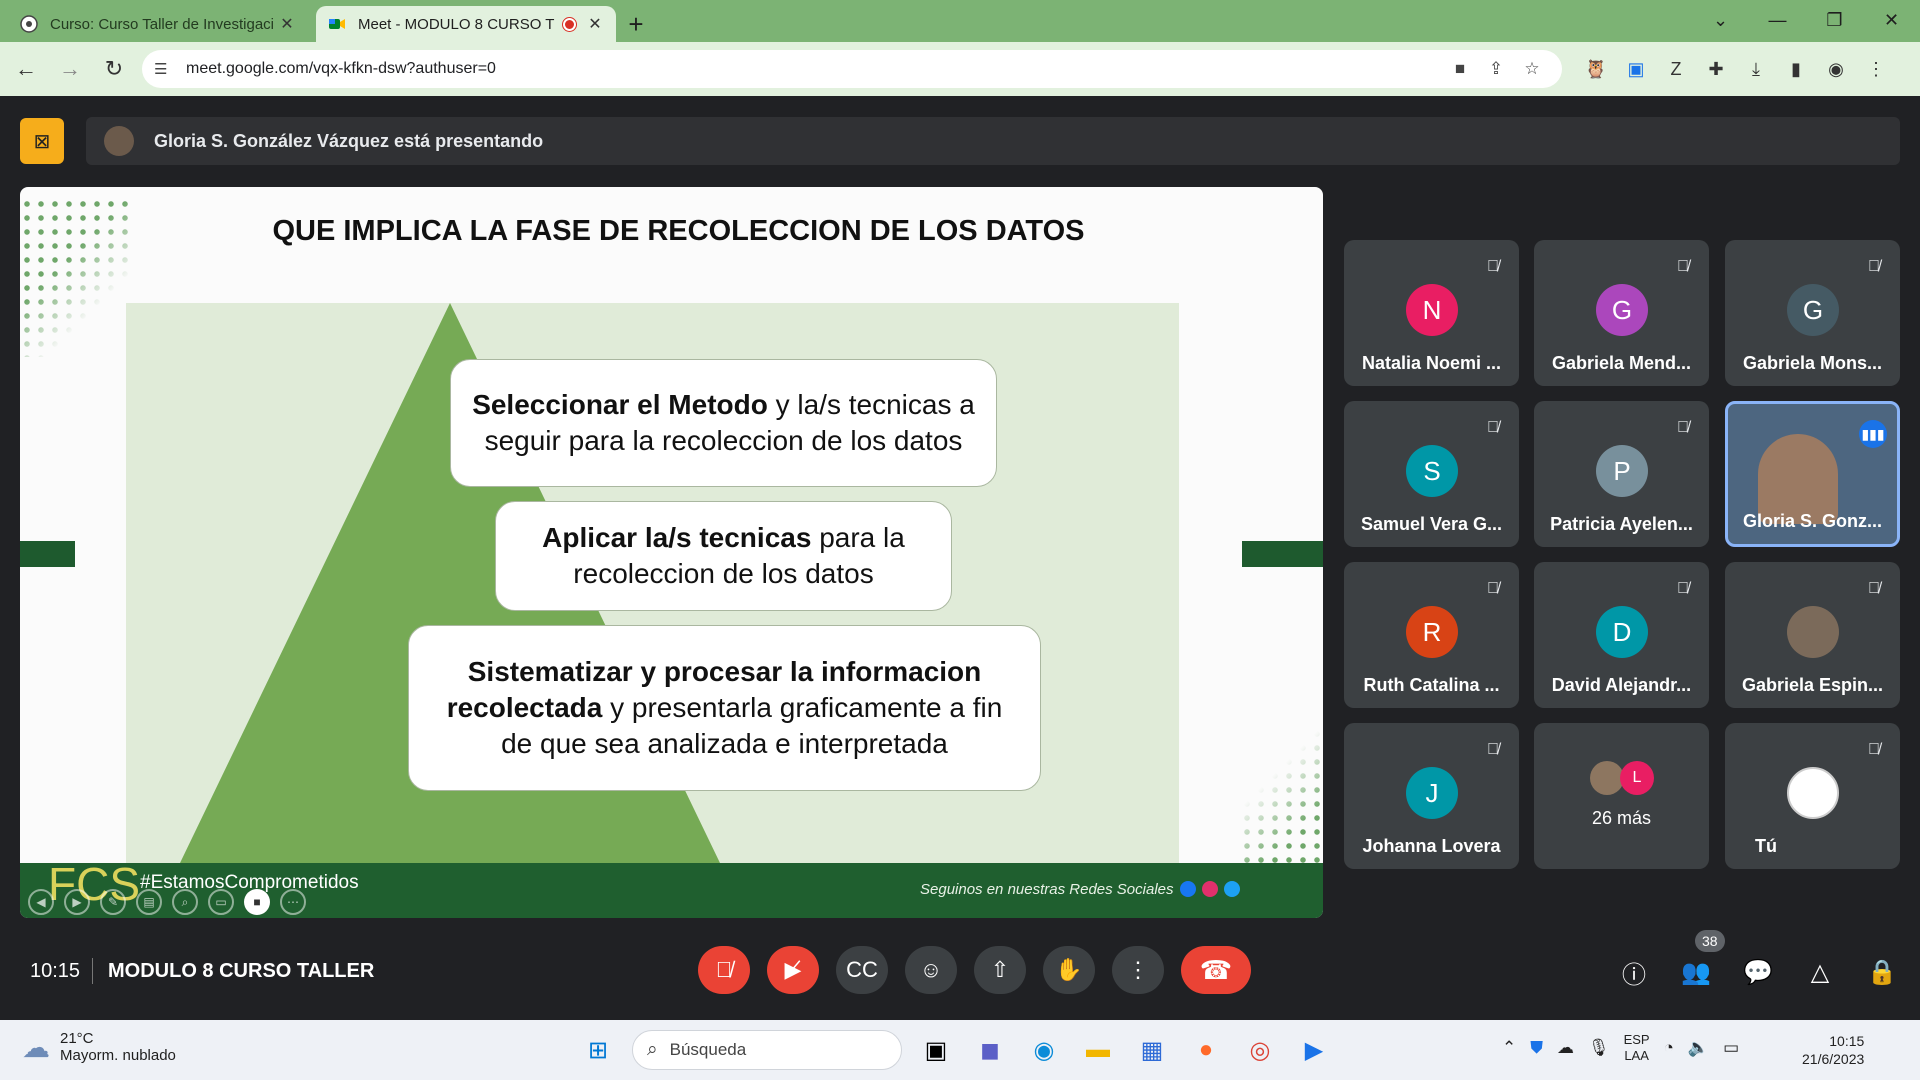 Image resolution: width=1920 pixels, height=1080 pixels. Describe the element at coordinates (1460, 69) in the screenshot. I see `camera-icon: ■` at that location.